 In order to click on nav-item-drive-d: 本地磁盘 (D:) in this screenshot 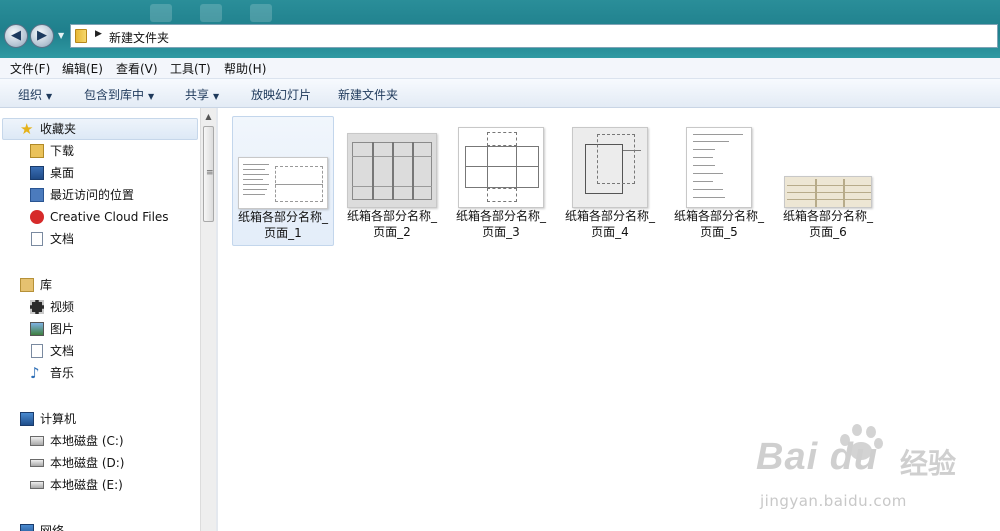, I will do `click(114, 463)`.